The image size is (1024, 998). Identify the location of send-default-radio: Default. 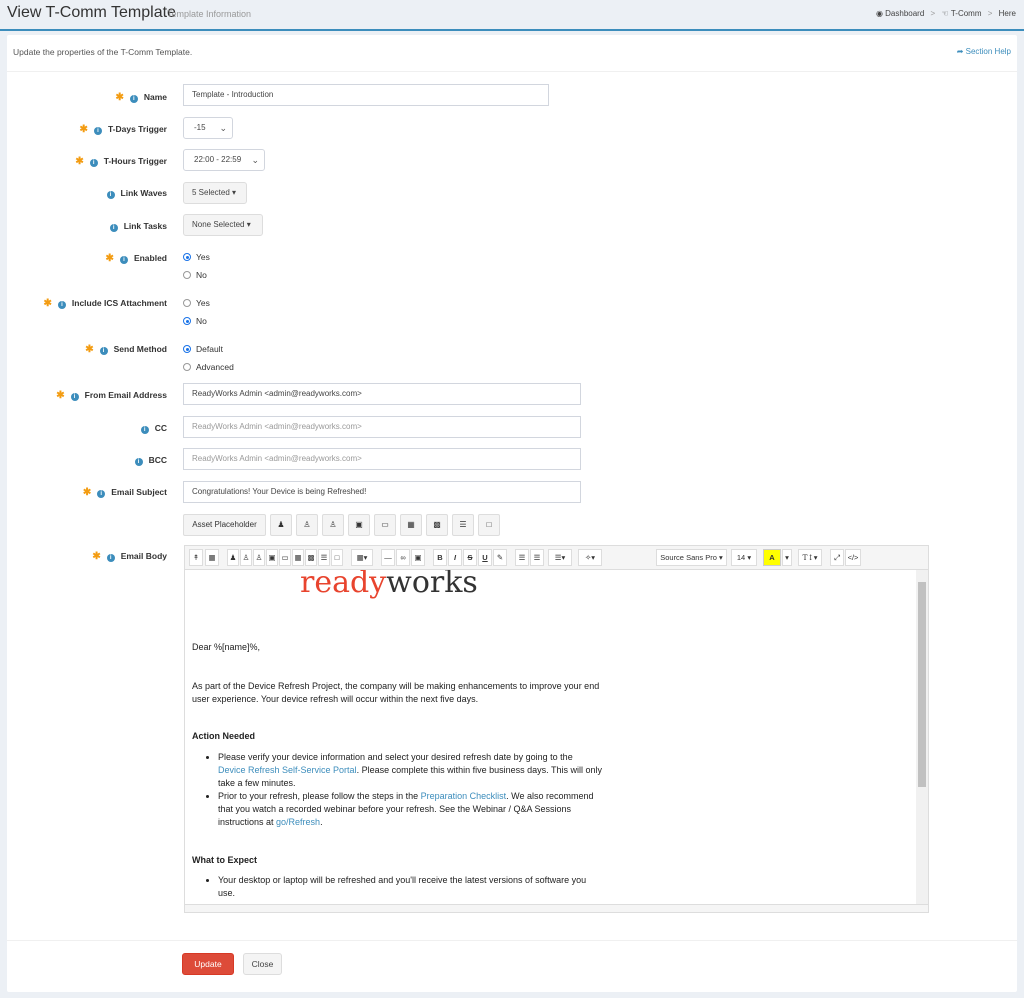
(203, 349).